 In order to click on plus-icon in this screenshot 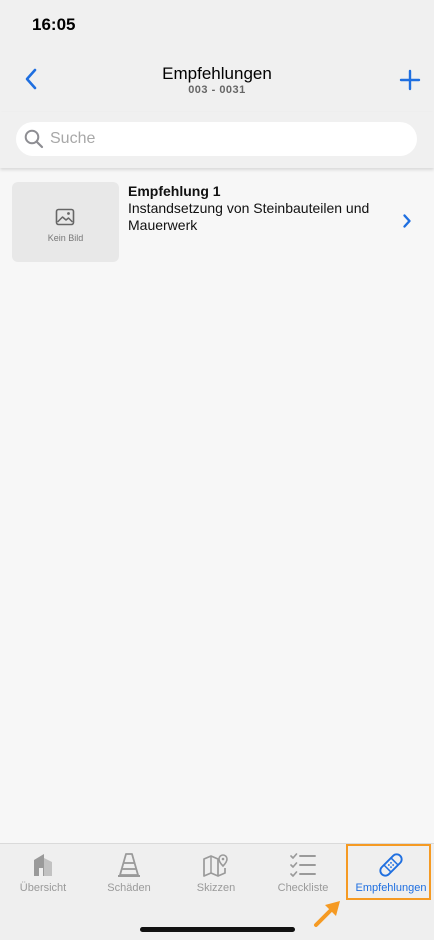, I will do `click(410, 80)`.